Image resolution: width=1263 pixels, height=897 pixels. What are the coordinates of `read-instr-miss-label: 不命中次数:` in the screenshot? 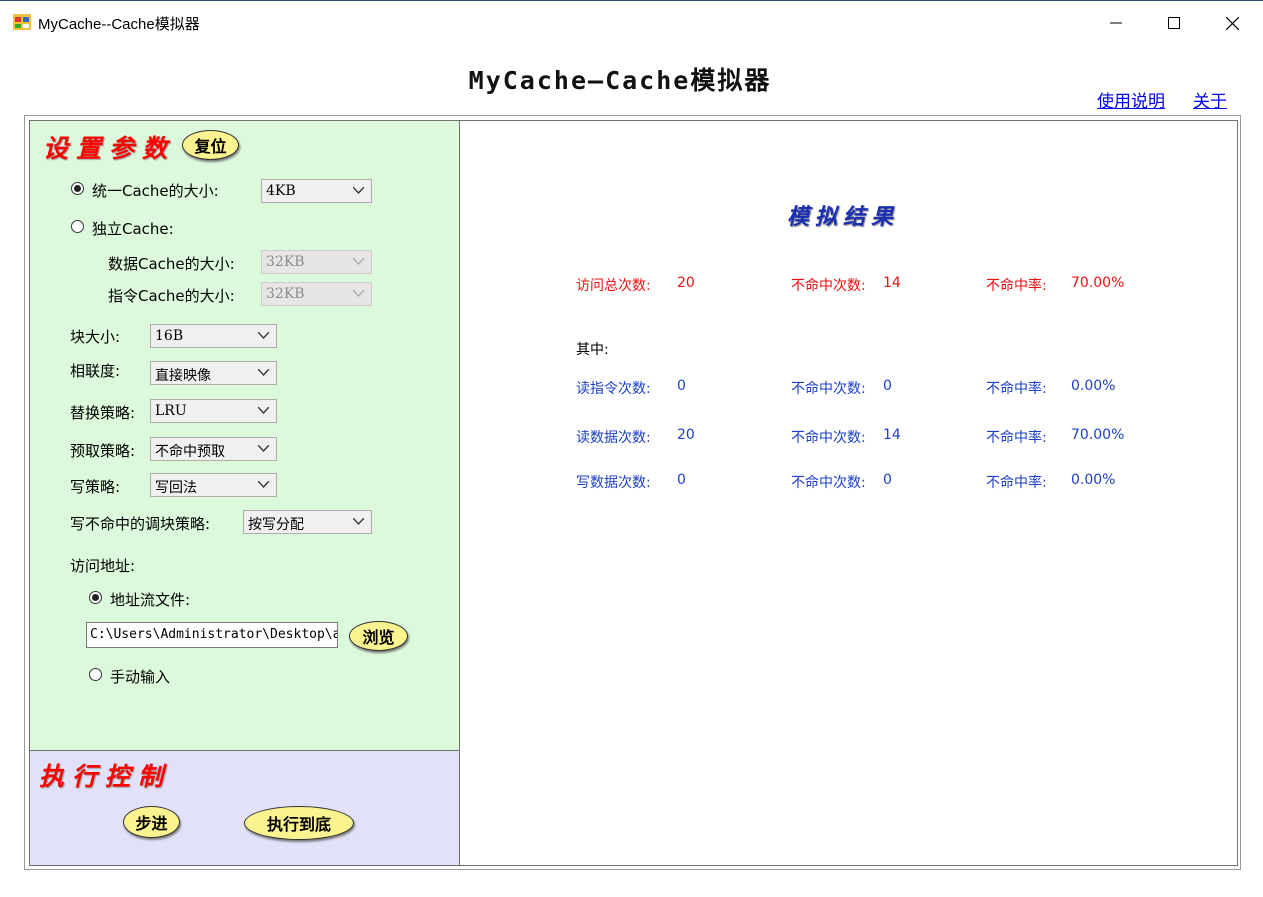 It's located at (828, 389).